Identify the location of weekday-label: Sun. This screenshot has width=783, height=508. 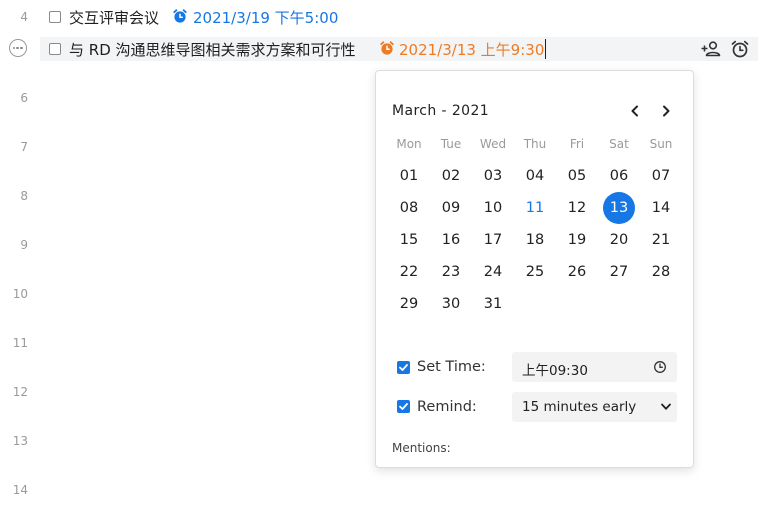
(661, 144).